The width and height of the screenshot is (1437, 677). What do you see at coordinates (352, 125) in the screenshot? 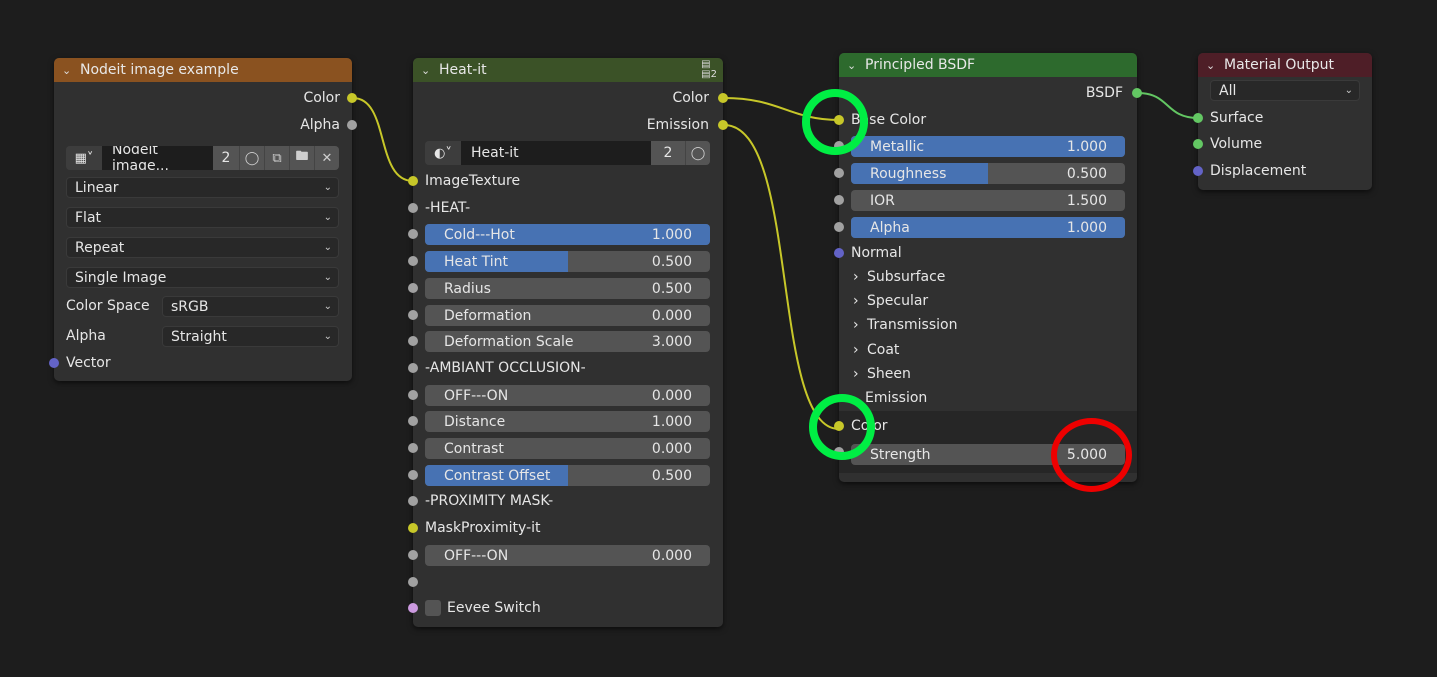
I see `socket-alpha-output` at bounding box center [352, 125].